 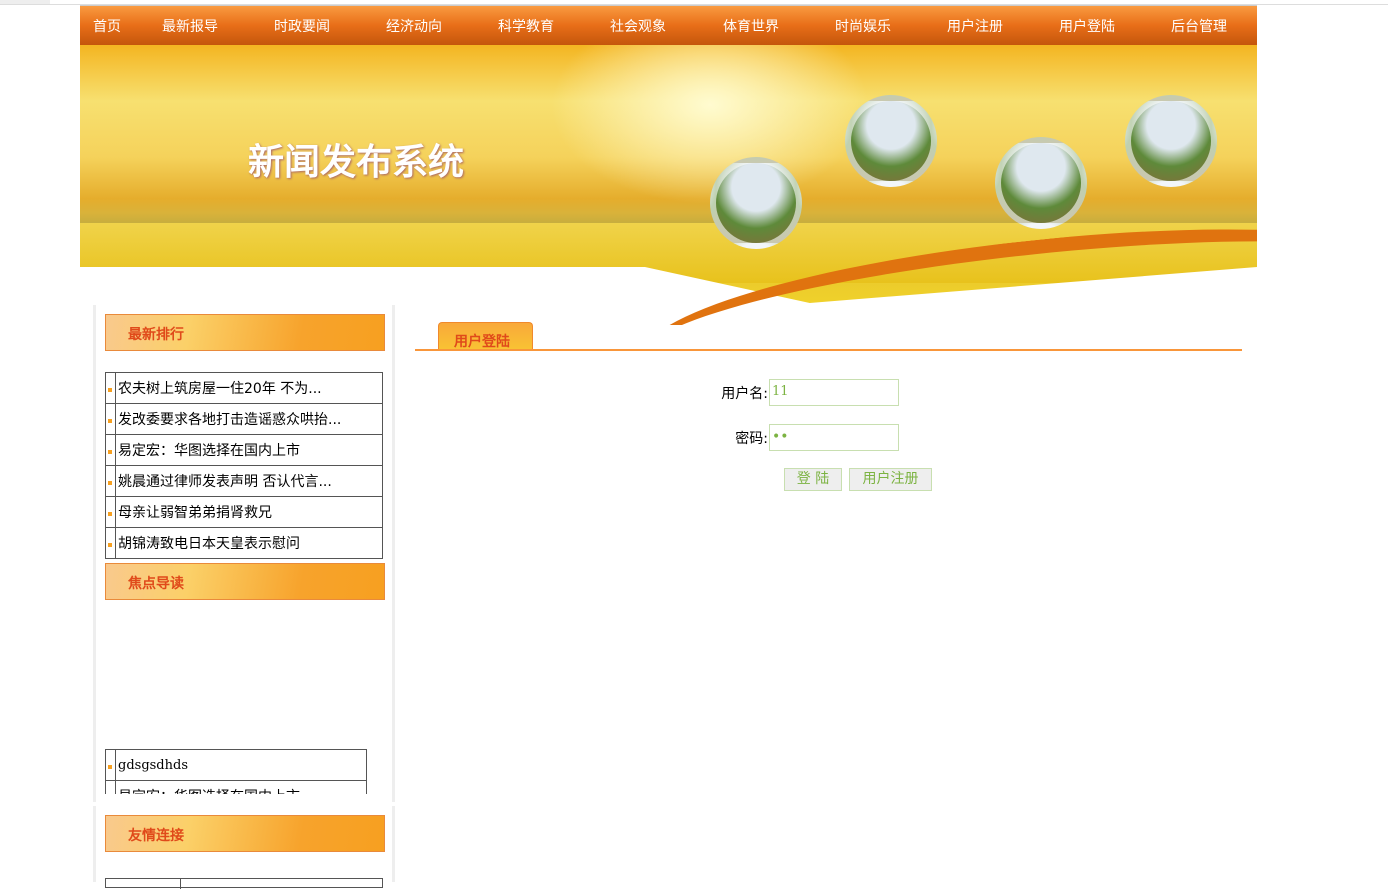 What do you see at coordinates (245, 332) in the screenshot?
I see `latest-header: 最新排行` at bounding box center [245, 332].